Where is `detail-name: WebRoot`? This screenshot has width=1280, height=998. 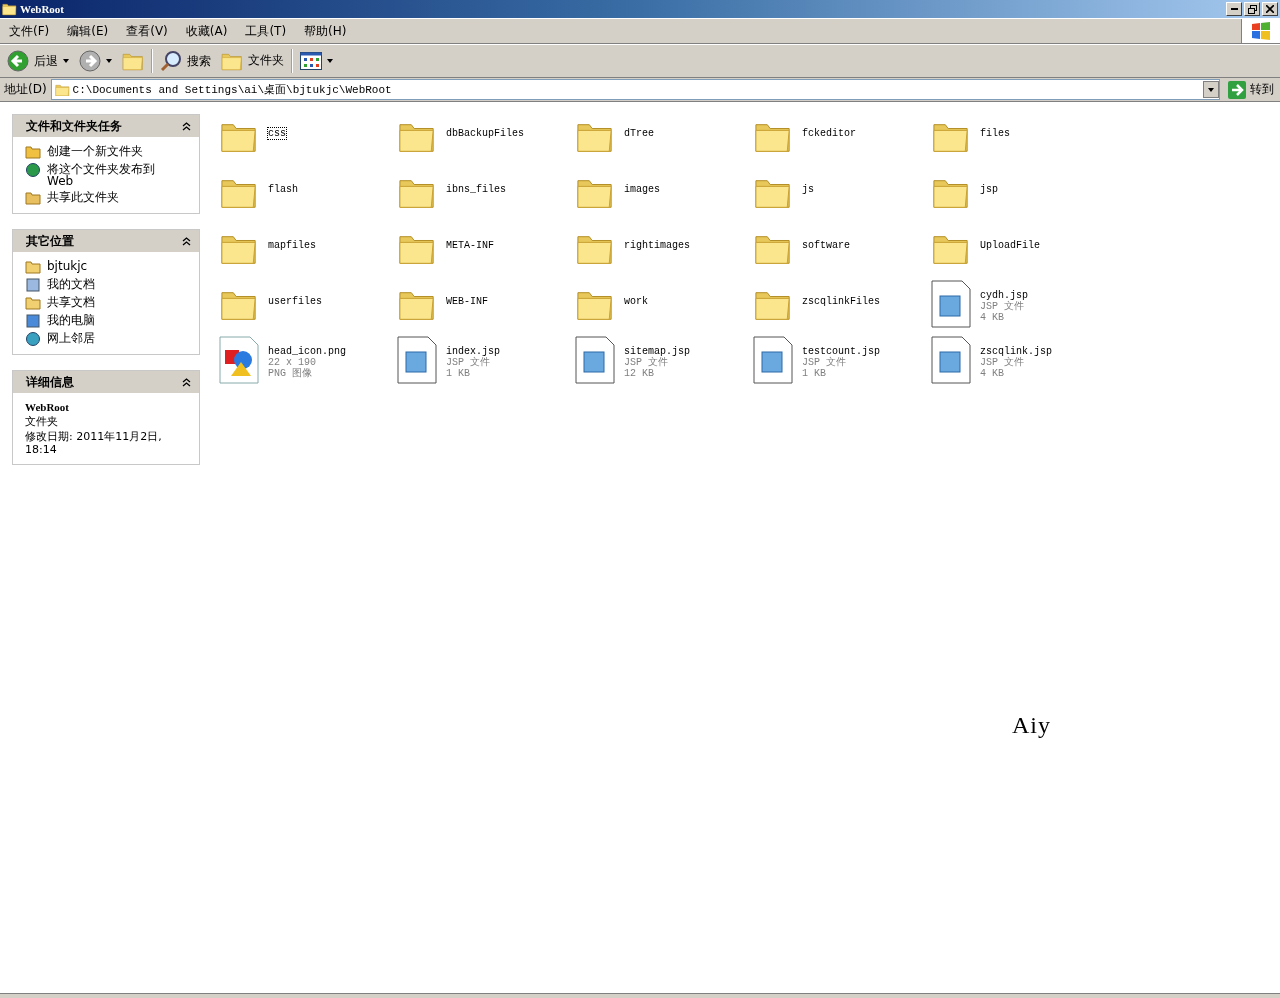
detail-name: WebRoot is located at coordinates (47, 407).